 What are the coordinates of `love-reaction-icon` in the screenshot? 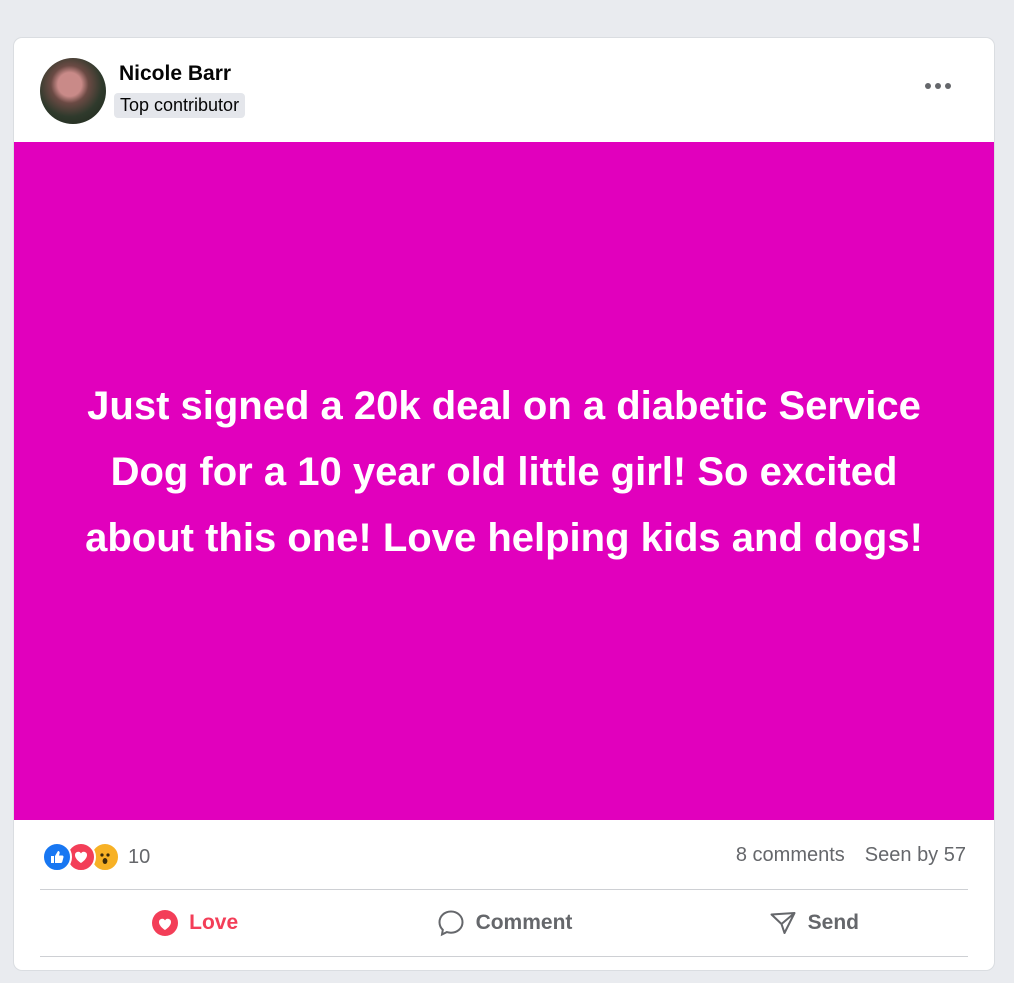 It's located at (165, 923).